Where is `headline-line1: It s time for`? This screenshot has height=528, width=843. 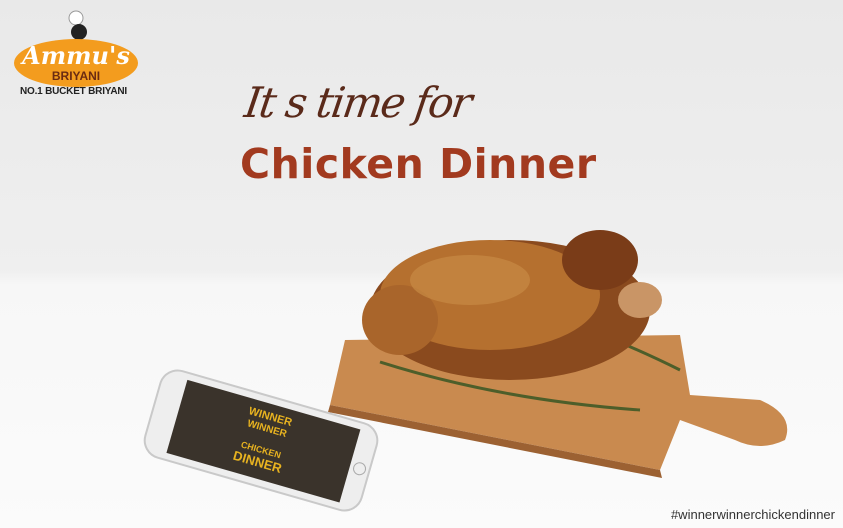 headline-line1: It s time for is located at coordinates (357, 102).